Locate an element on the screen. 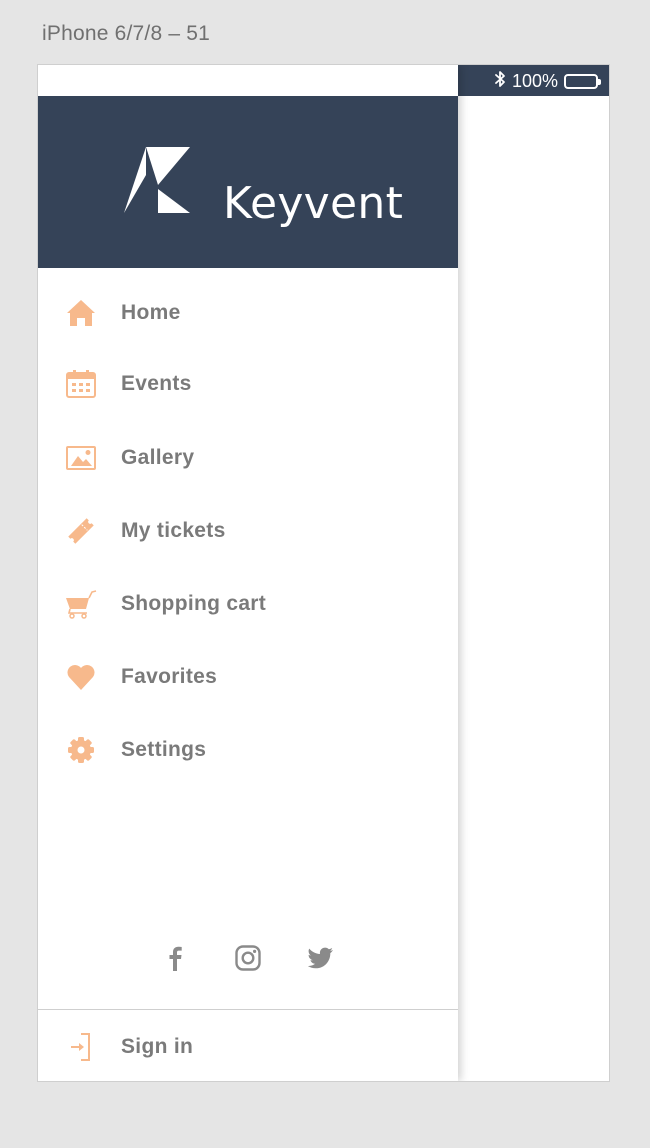 This screenshot has width=650, height=1148. battery-icon is located at coordinates (582, 81).